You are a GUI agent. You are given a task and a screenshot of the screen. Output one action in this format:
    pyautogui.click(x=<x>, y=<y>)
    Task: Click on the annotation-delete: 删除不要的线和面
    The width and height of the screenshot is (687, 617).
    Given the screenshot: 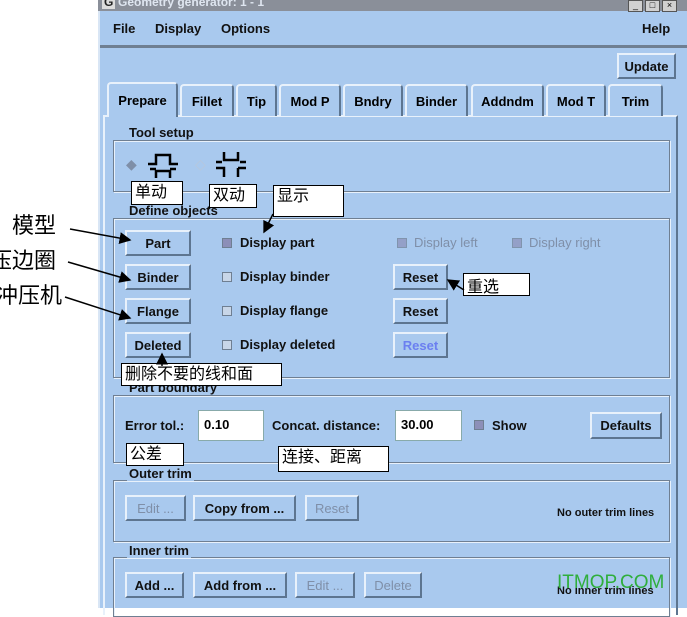 What is the action you would take?
    pyautogui.click(x=201, y=374)
    